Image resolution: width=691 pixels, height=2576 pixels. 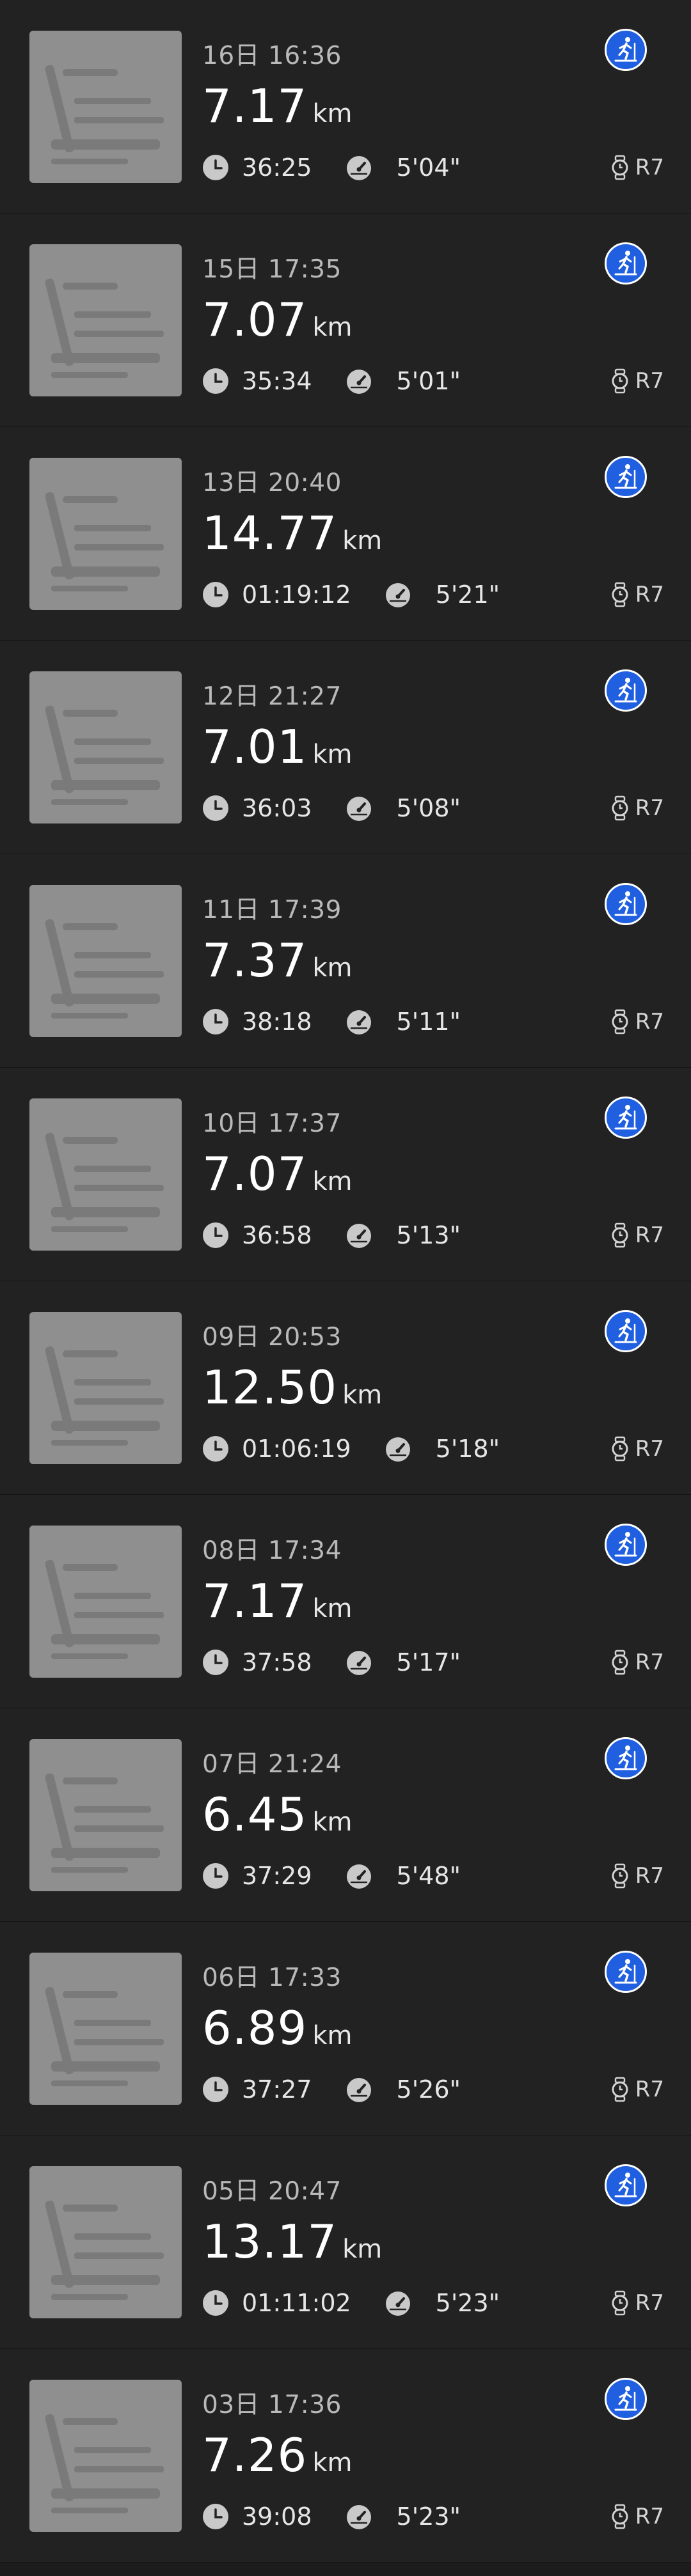 What do you see at coordinates (255, 2455) in the screenshot?
I see `distance-value: 7.26` at bounding box center [255, 2455].